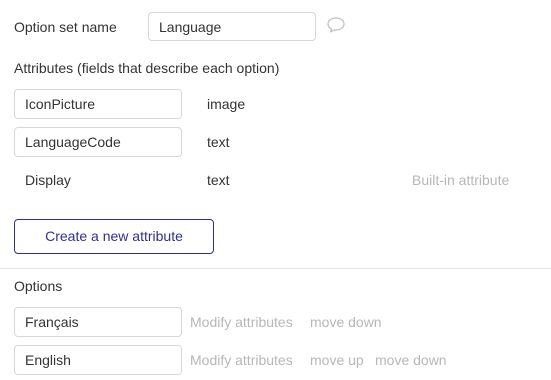 This screenshot has width=551, height=380. What do you see at coordinates (226, 104) in the screenshot?
I see `attribute-type: image` at bounding box center [226, 104].